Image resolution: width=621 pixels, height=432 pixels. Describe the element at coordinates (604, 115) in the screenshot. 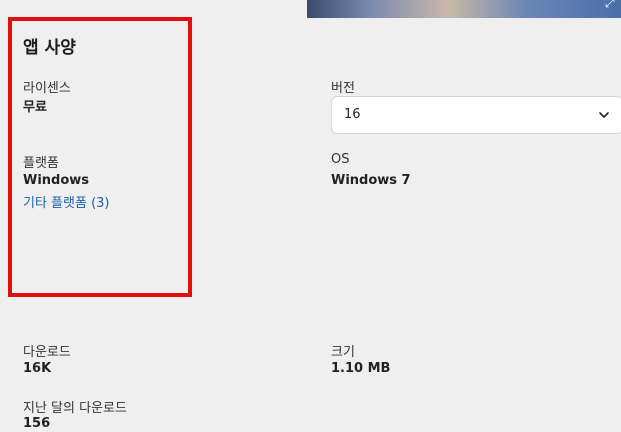

I see `chevron-down-icon` at that location.